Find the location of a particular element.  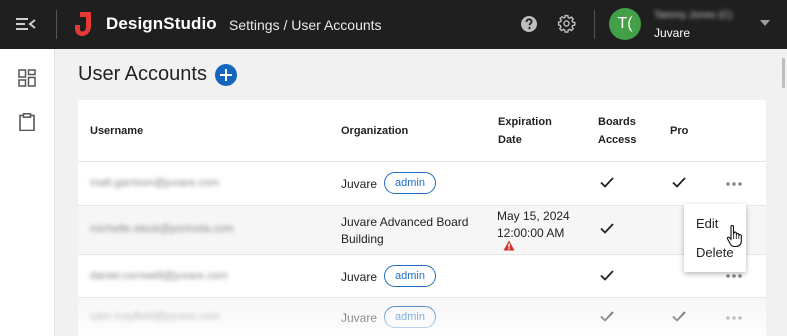

app-name: DesignStudio is located at coordinates (161, 24).